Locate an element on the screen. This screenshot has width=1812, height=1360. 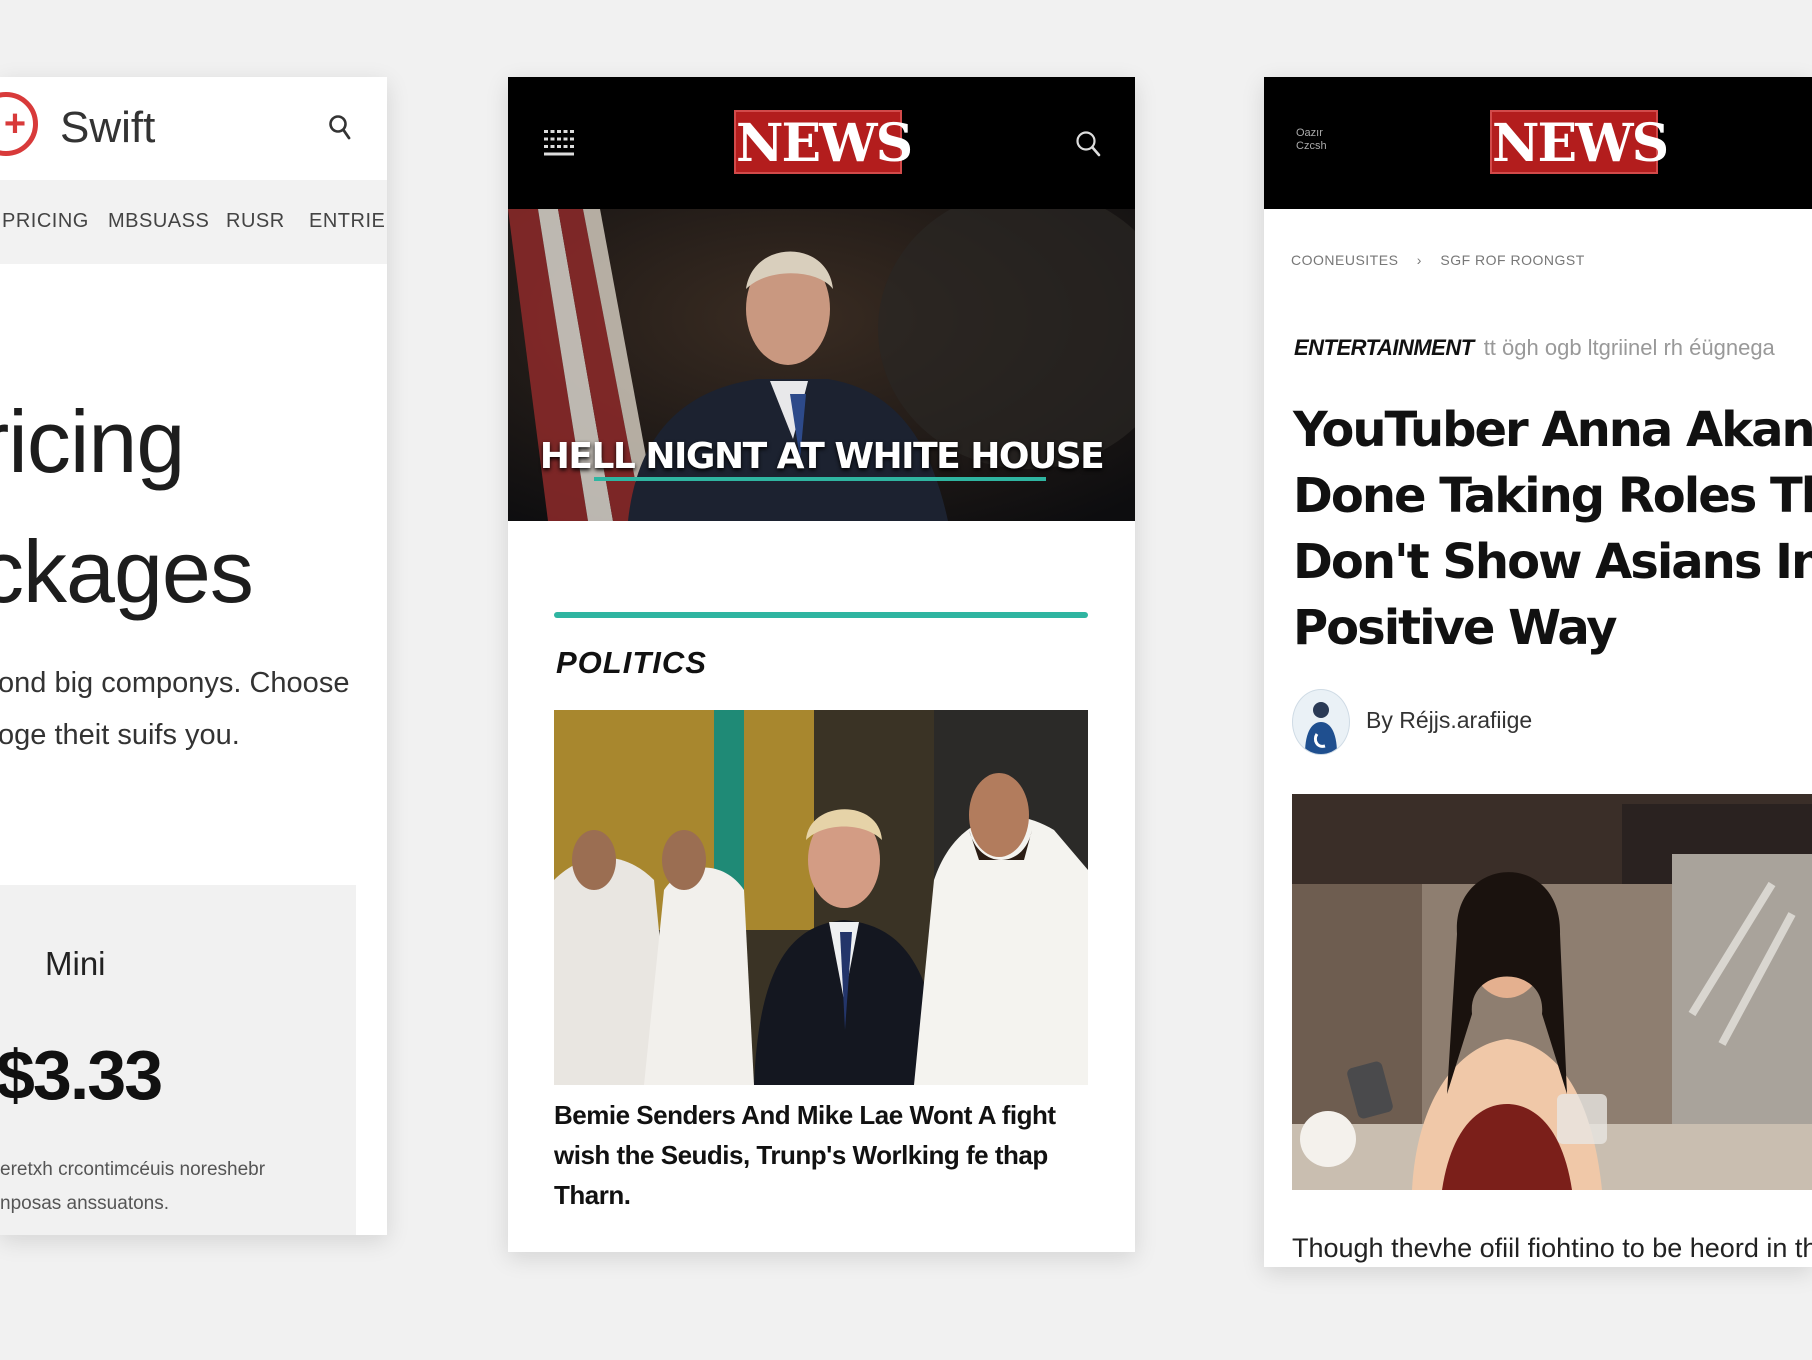
news-header: Oazır Czcsh NEWS is located at coordinates (1538, 143).